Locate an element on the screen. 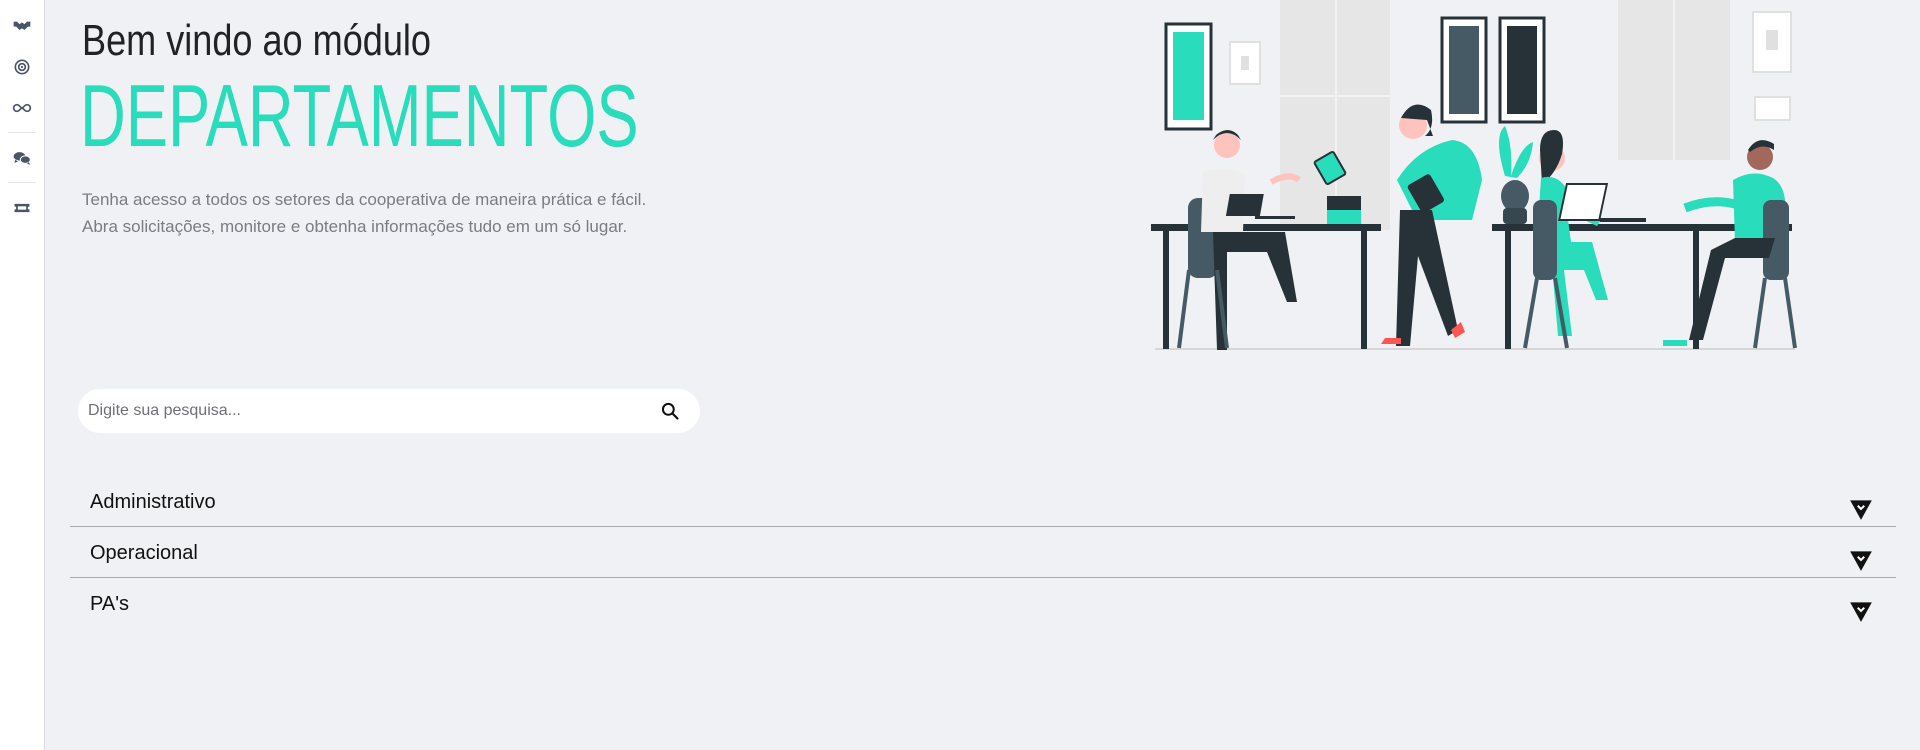 Image resolution: width=1920 pixels, height=750 pixels. sidebar-item-integrations is located at coordinates (22, 108).